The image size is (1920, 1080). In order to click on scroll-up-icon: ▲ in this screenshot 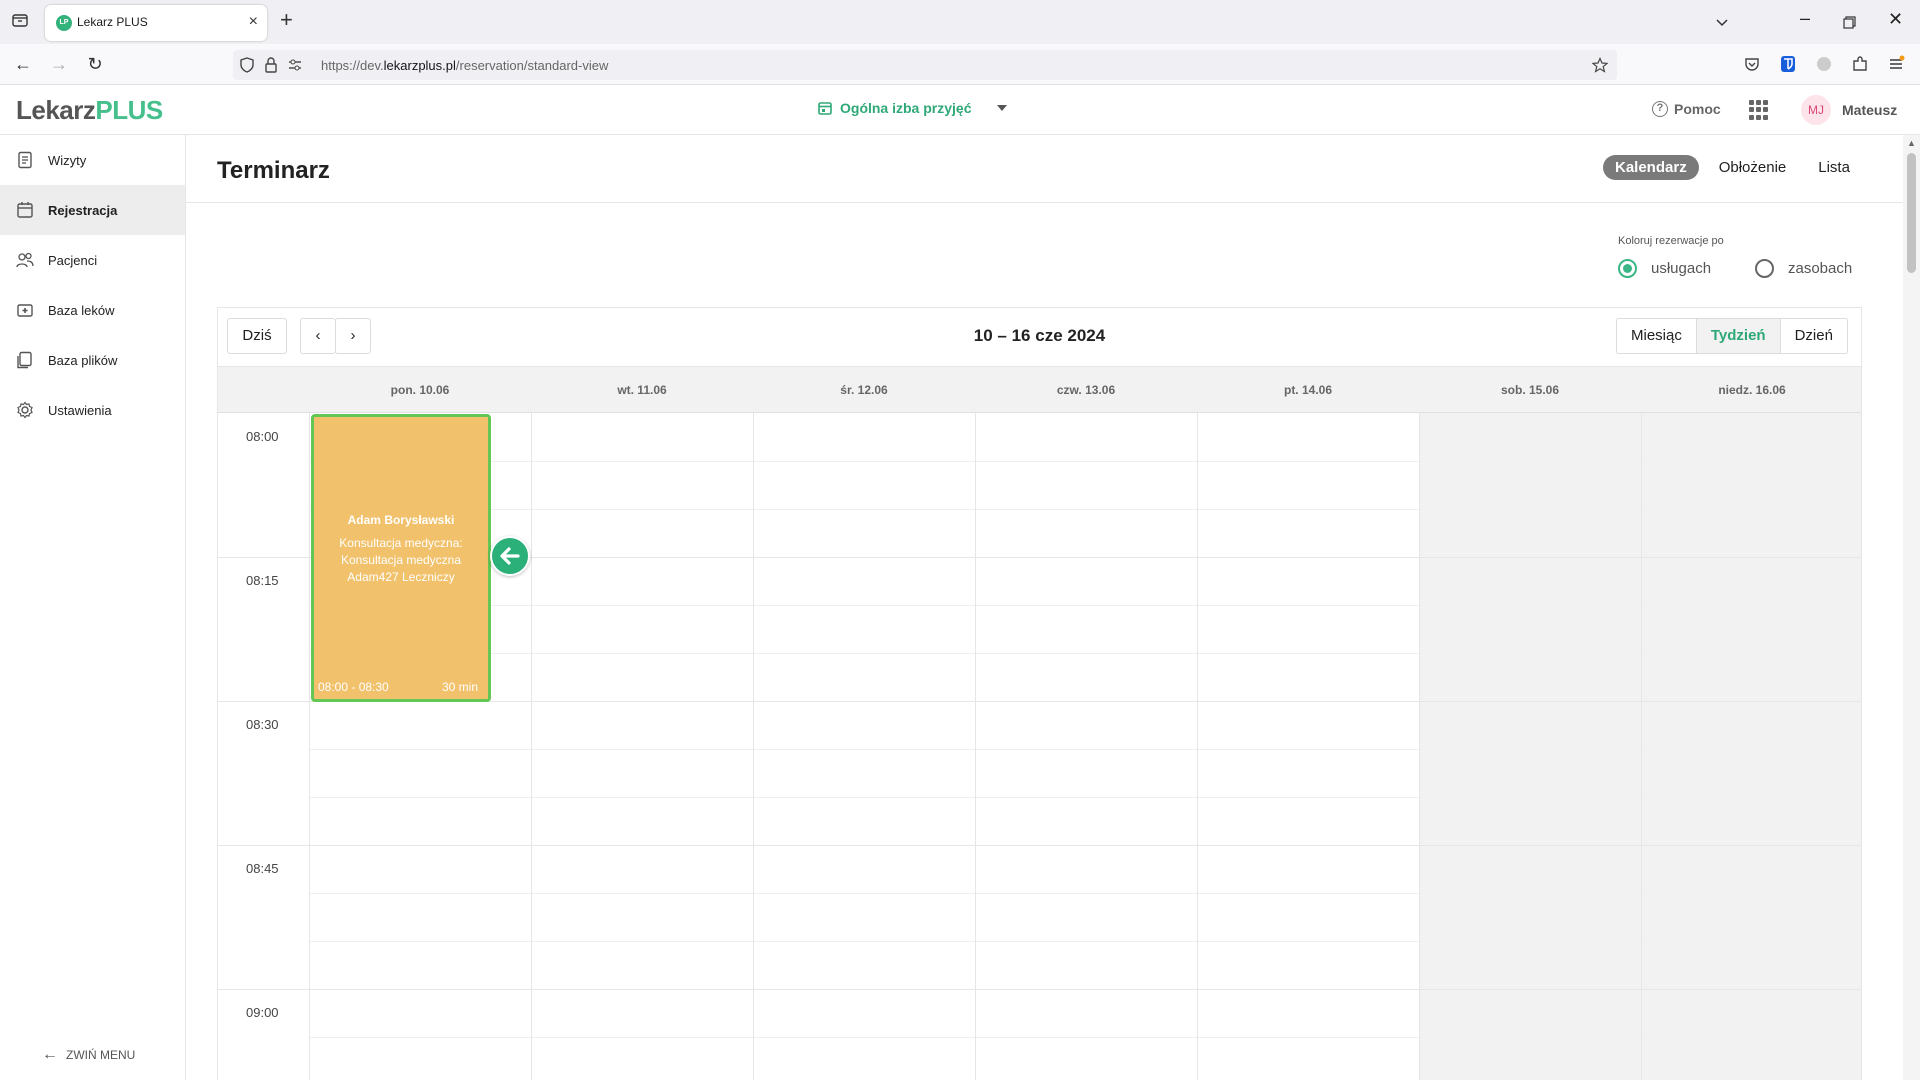, I will do `click(1911, 143)`.